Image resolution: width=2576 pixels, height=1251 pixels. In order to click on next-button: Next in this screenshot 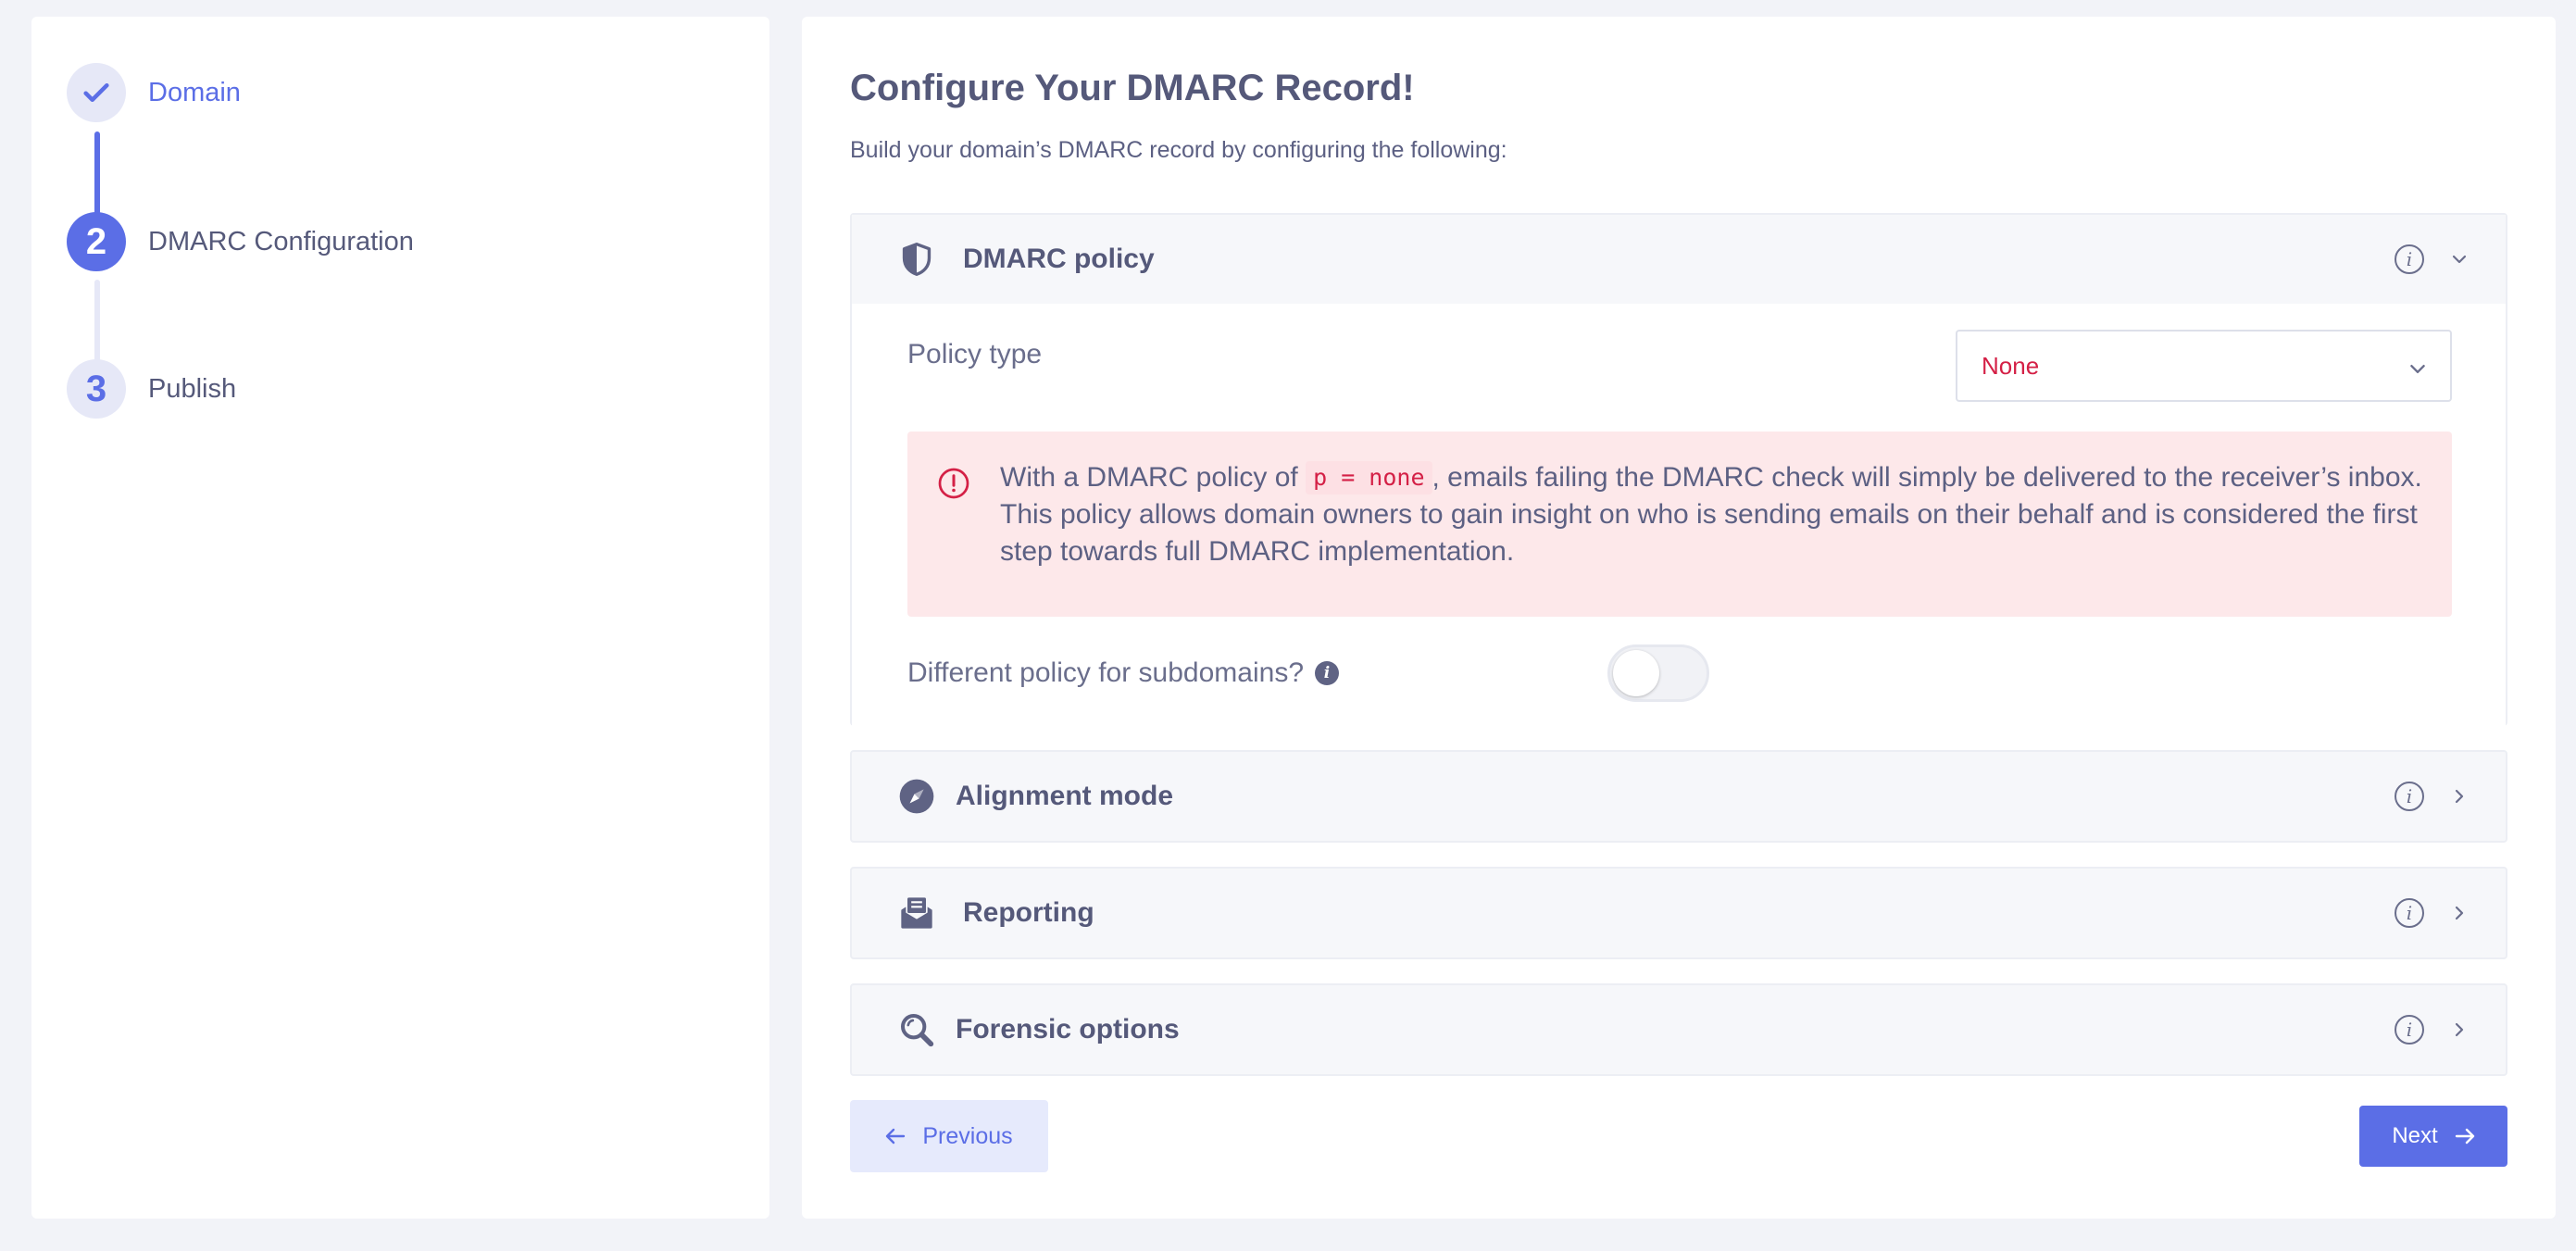, I will do `click(2433, 1136)`.